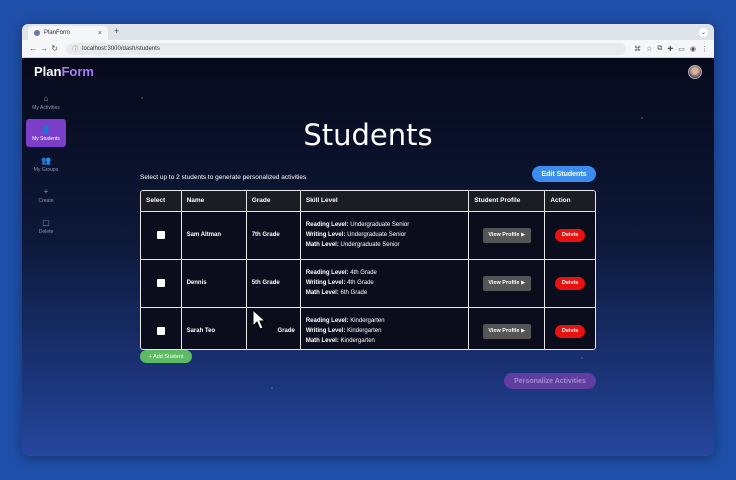 The width and height of the screenshot is (736, 480). I want to click on edit-students-button: Edit Students, so click(564, 174).